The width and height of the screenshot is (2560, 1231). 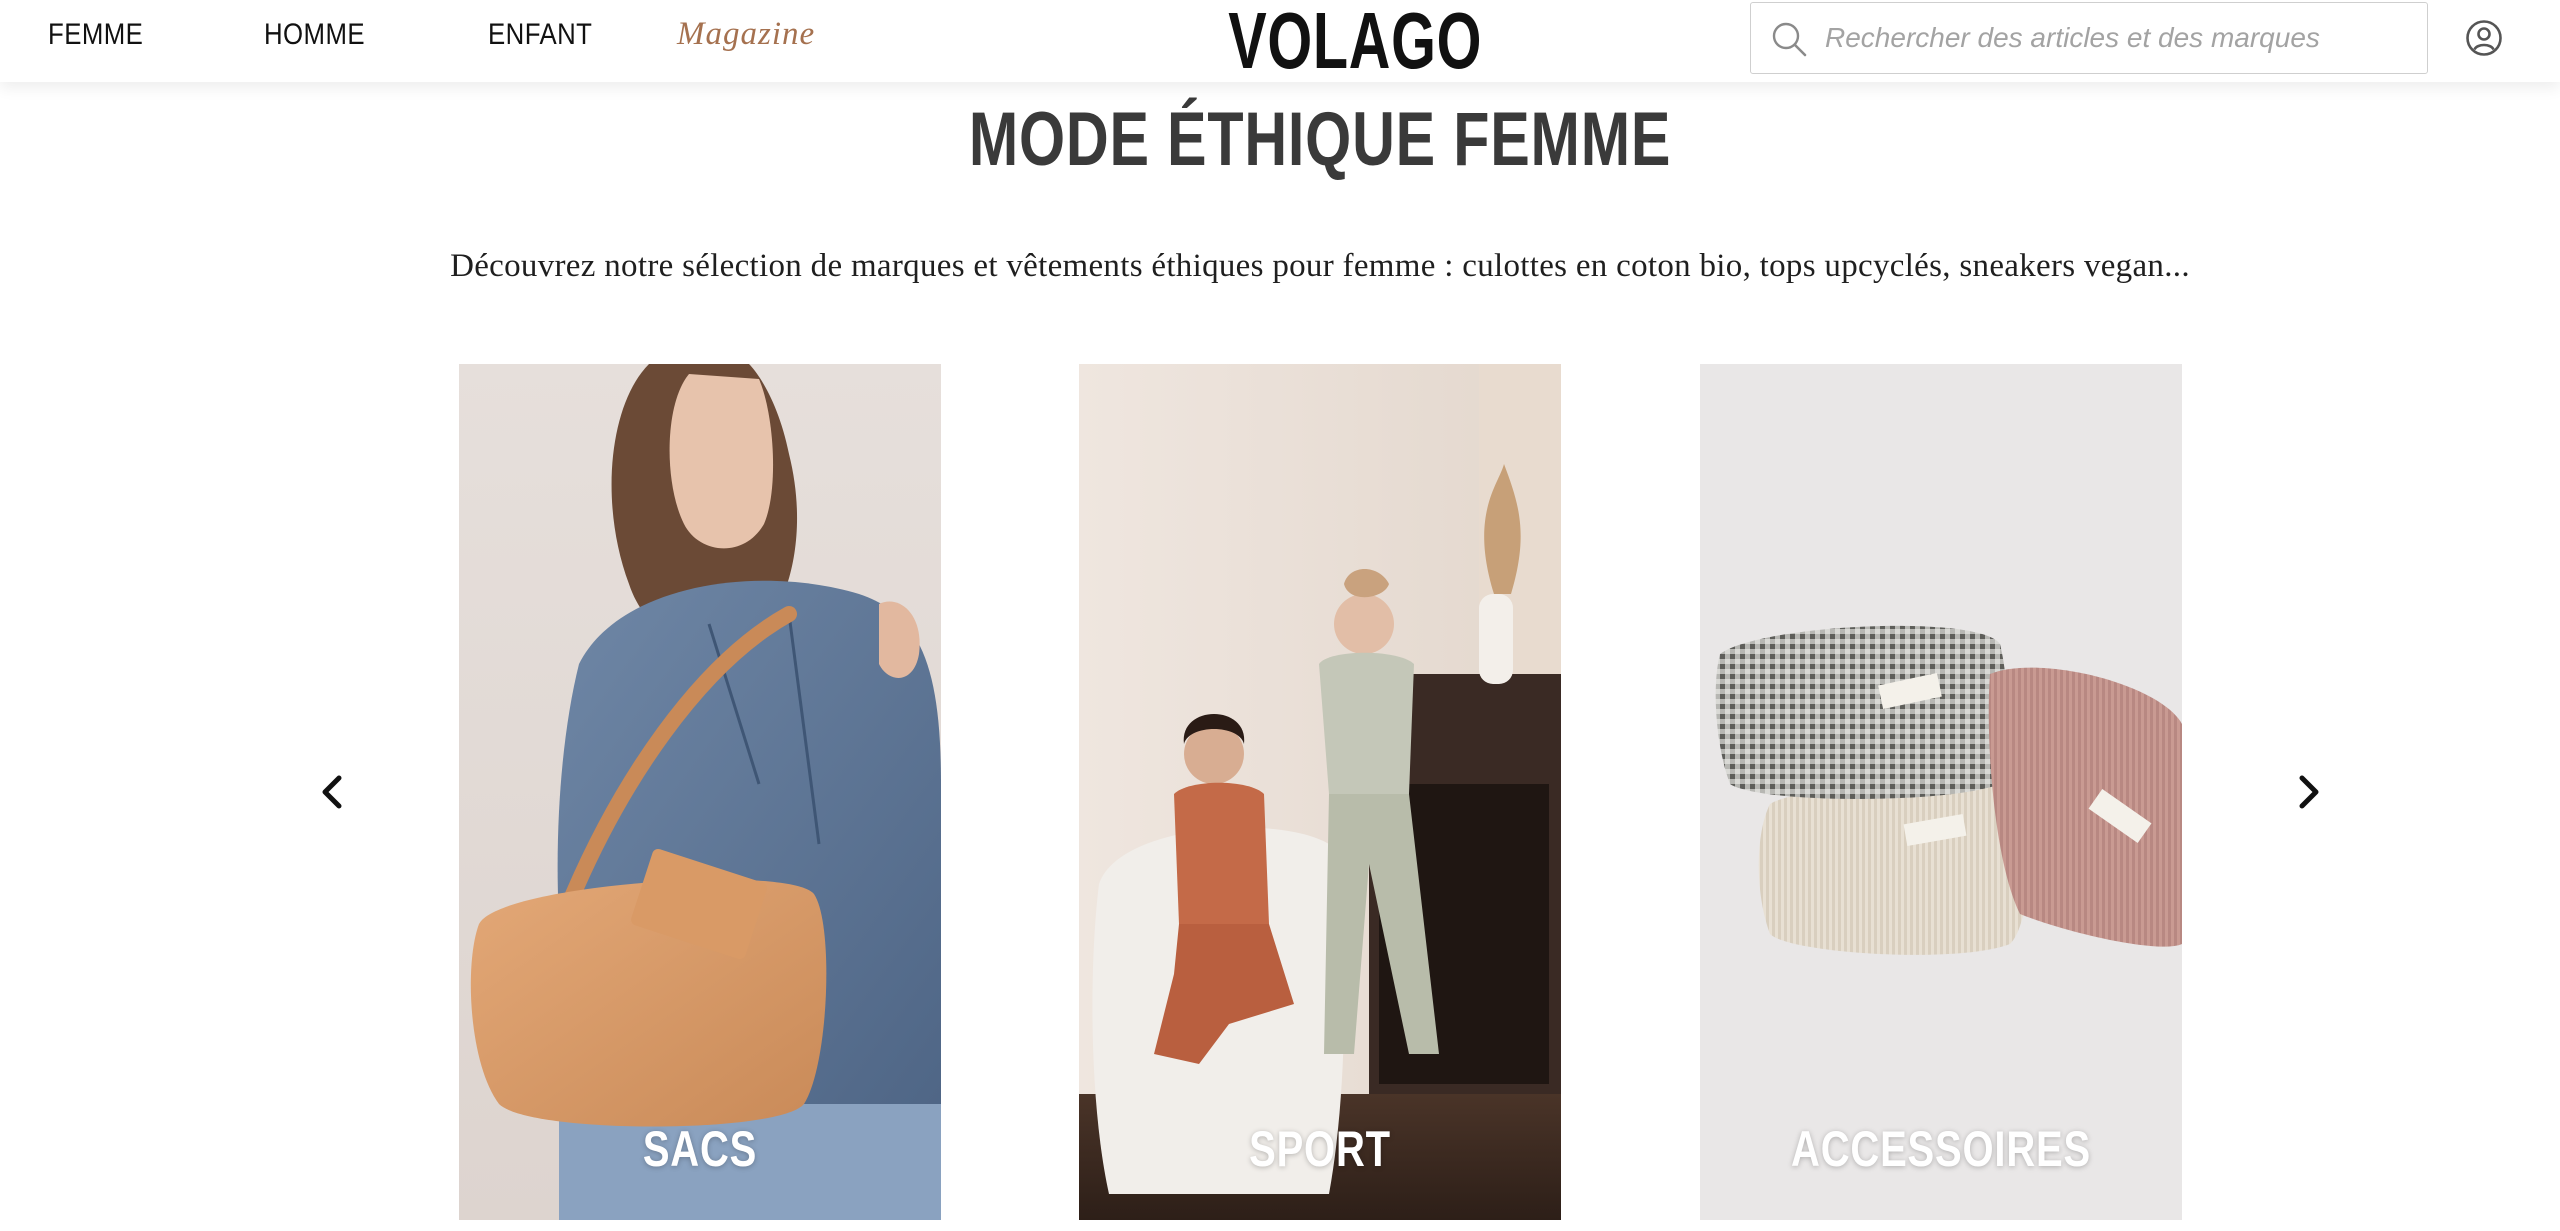 I want to click on chevron-left-icon, so click(x=333, y=792).